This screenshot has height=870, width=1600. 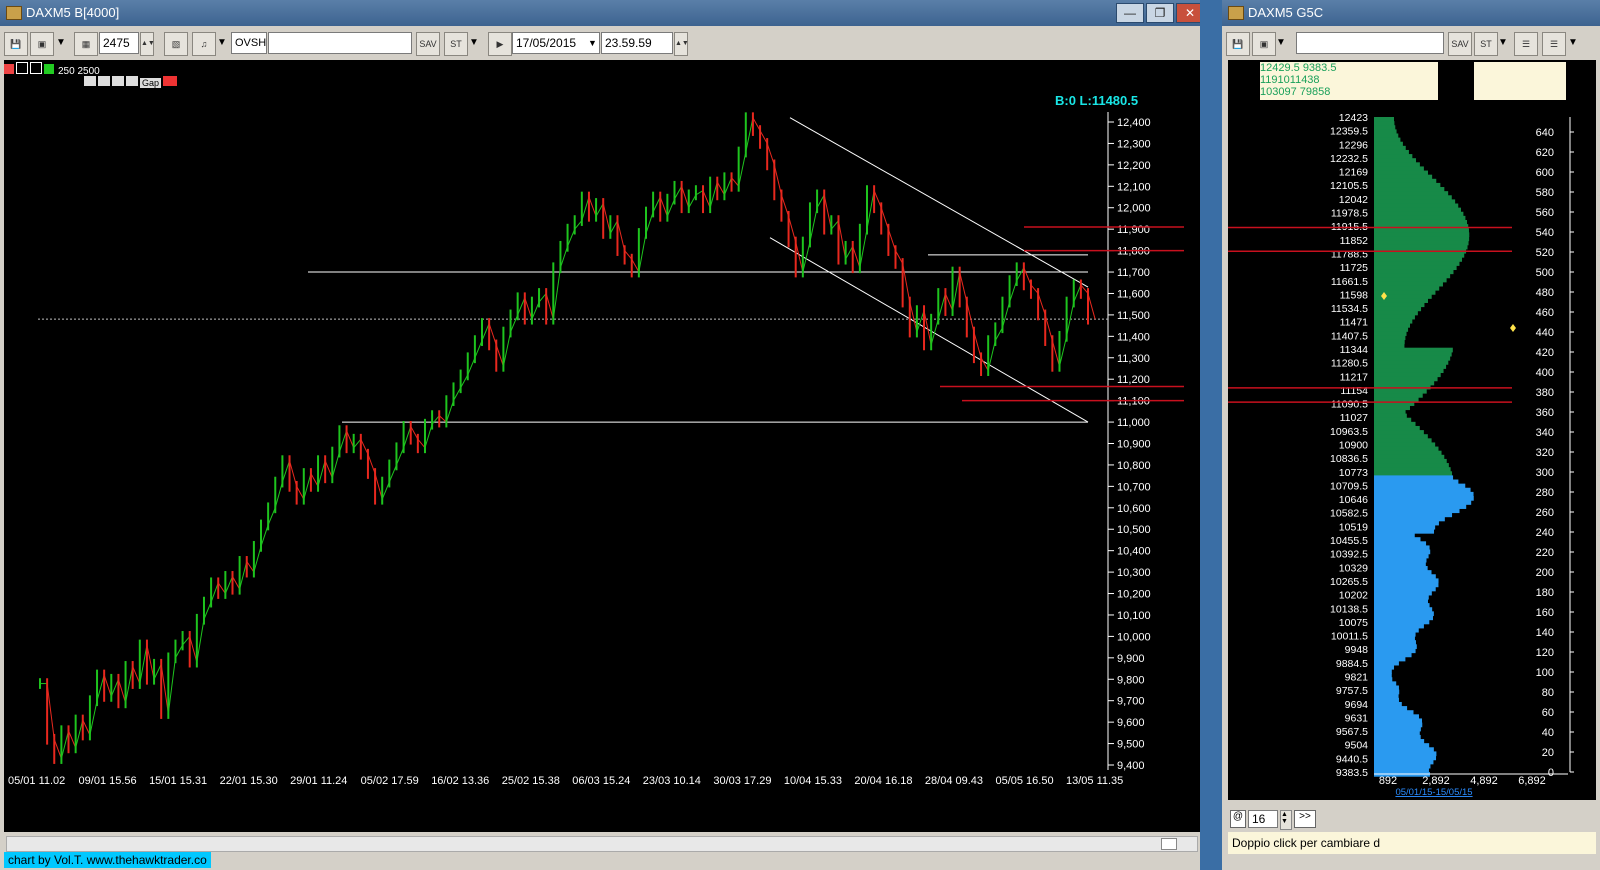 What do you see at coordinates (204, 44) in the screenshot?
I see `sound-icon: ♫` at bounding box center [204, 44].